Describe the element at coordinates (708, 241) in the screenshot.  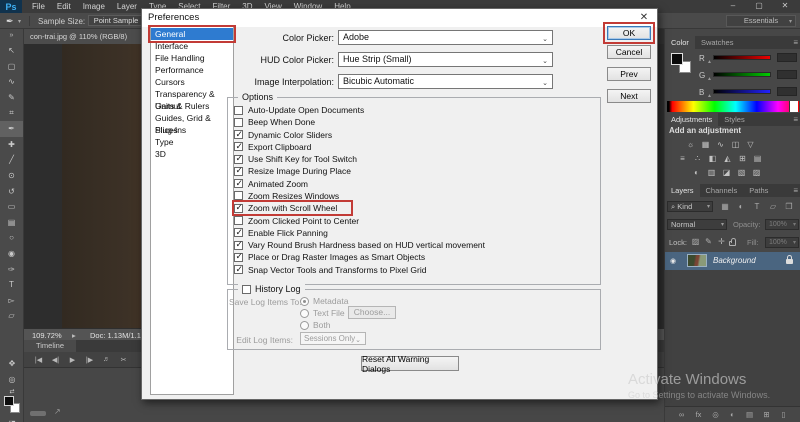
I see `lock-pixels-icon: ✎` at that location.